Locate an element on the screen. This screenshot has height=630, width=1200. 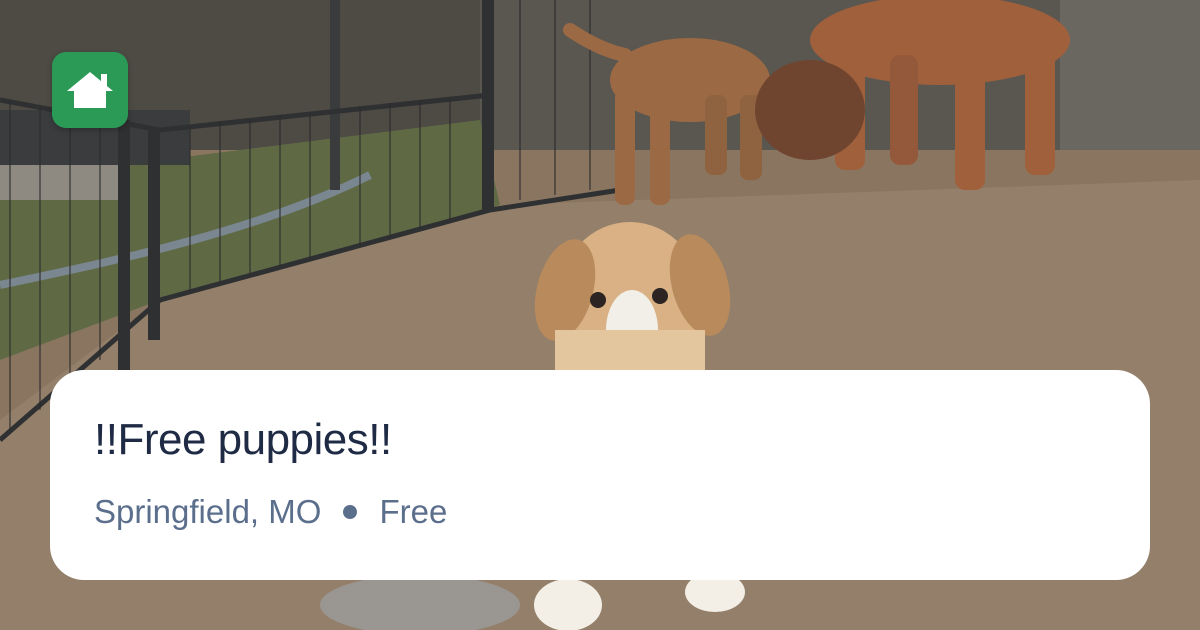
listing-meta: Springfield, MO Free is located at coordinates (600, 512).